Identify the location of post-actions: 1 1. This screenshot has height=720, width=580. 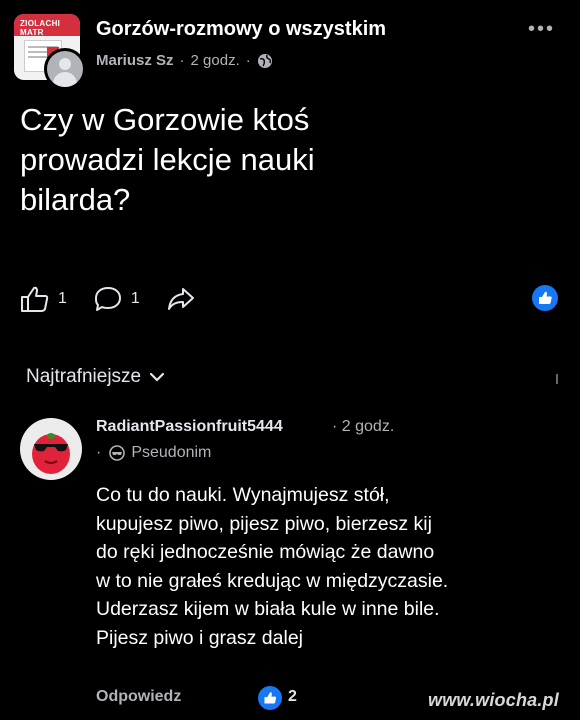
(121, 299).